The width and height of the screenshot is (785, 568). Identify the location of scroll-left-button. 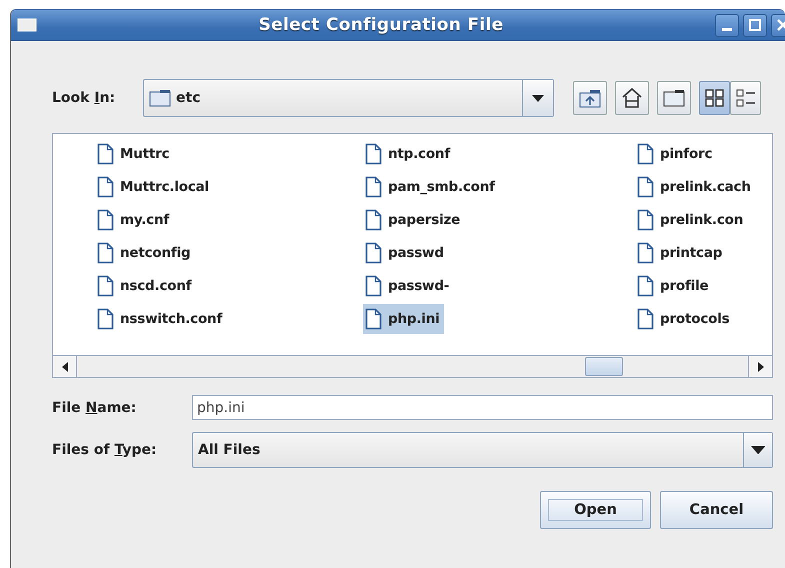
(65, 366).